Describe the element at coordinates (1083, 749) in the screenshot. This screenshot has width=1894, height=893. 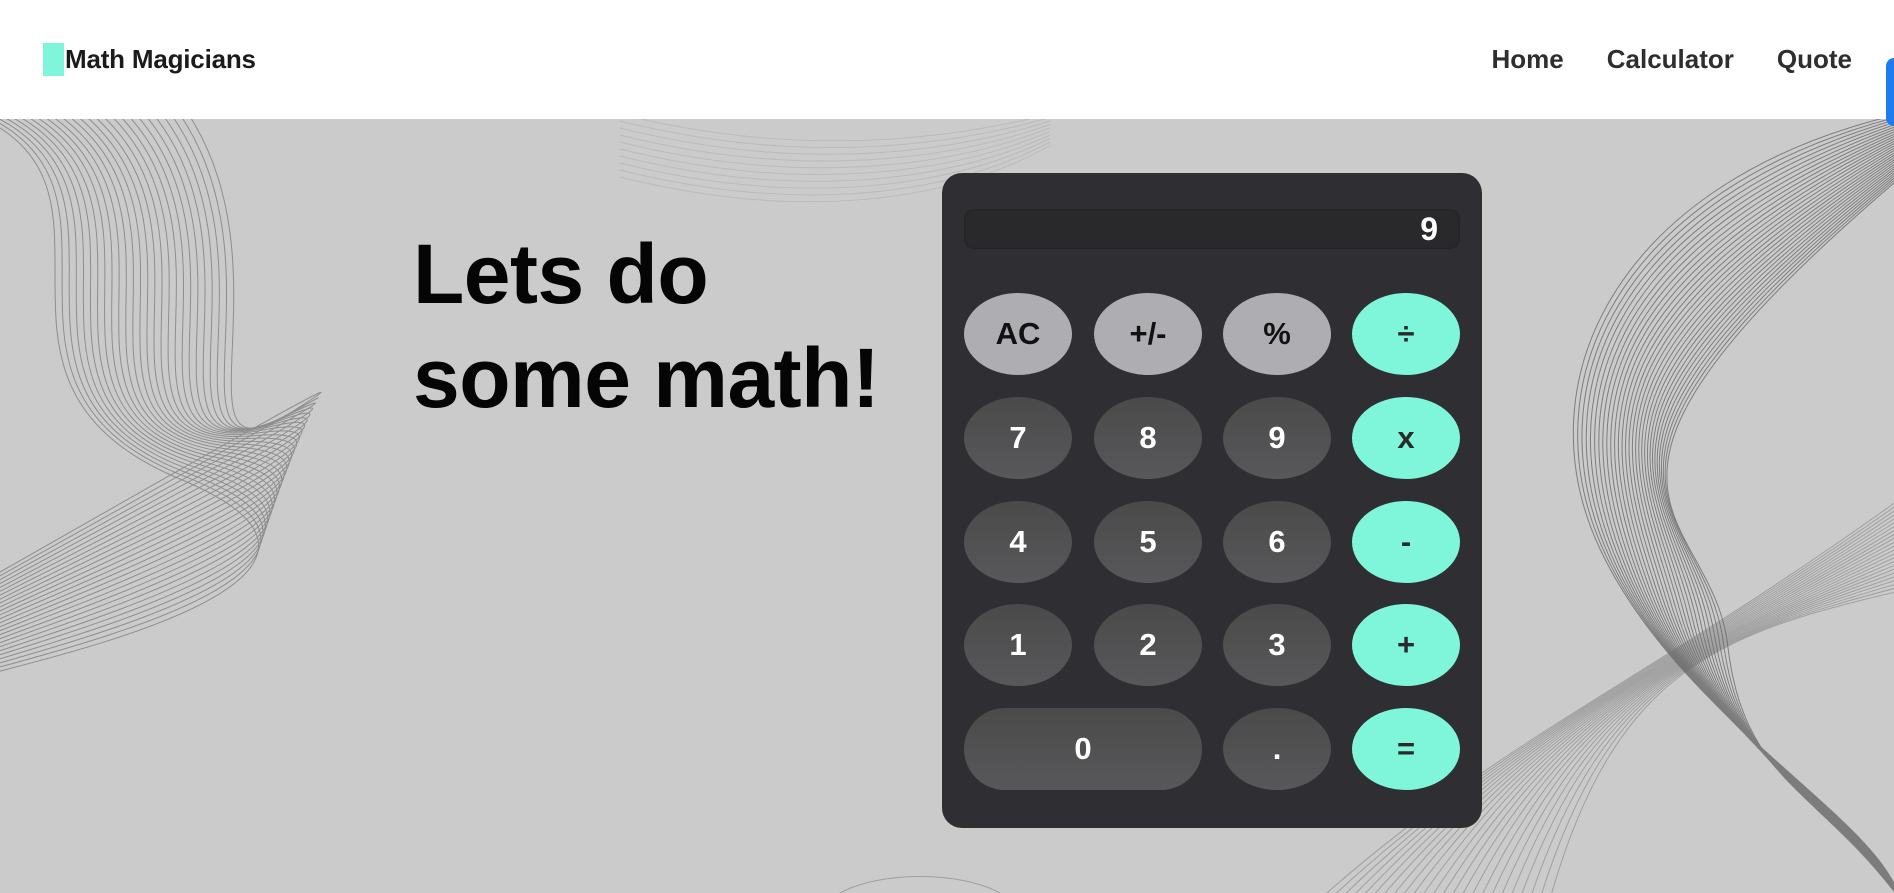
I see `digit-0-button: 0` at that location.